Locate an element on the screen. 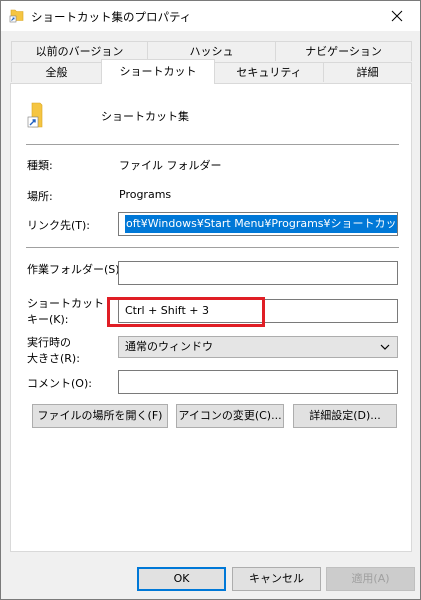 This screenshot has height=600, width=421. tab-hash: ハッシュ is located at coordinates (211, 51).